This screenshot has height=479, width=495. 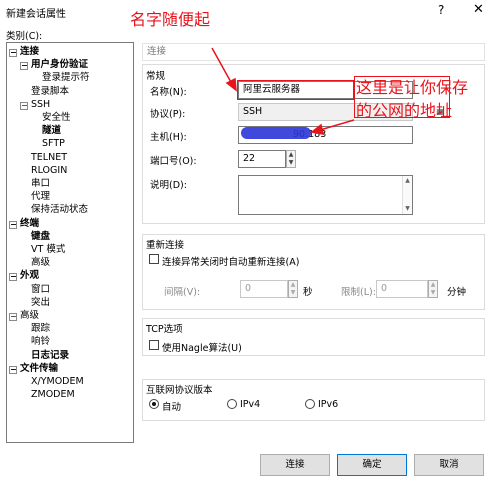 What do you see at coordinates (317, 129) in the screenshot?
I see `arrow-head-host` at bounding box center [317, 129].